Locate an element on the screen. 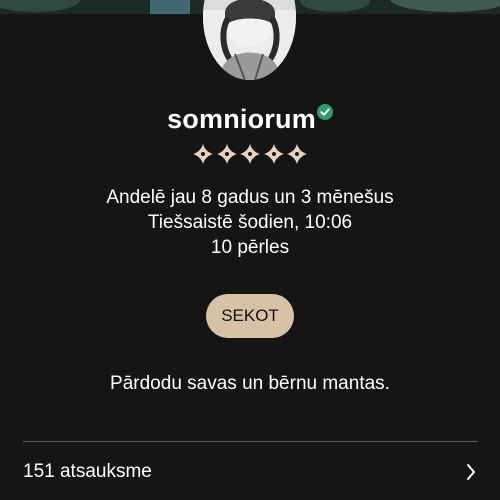 The width and height of the screenshot is (500, 500). last-online-text: Tiešsaistē šodien, 10:06 is located at coordinates (250, 222).